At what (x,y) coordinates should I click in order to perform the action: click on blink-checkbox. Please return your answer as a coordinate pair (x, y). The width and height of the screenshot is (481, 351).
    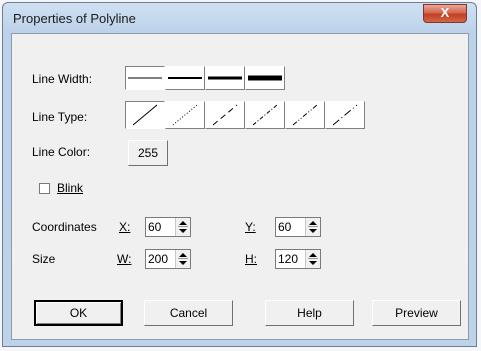
    Looking at the image, I should click on (44, 188).